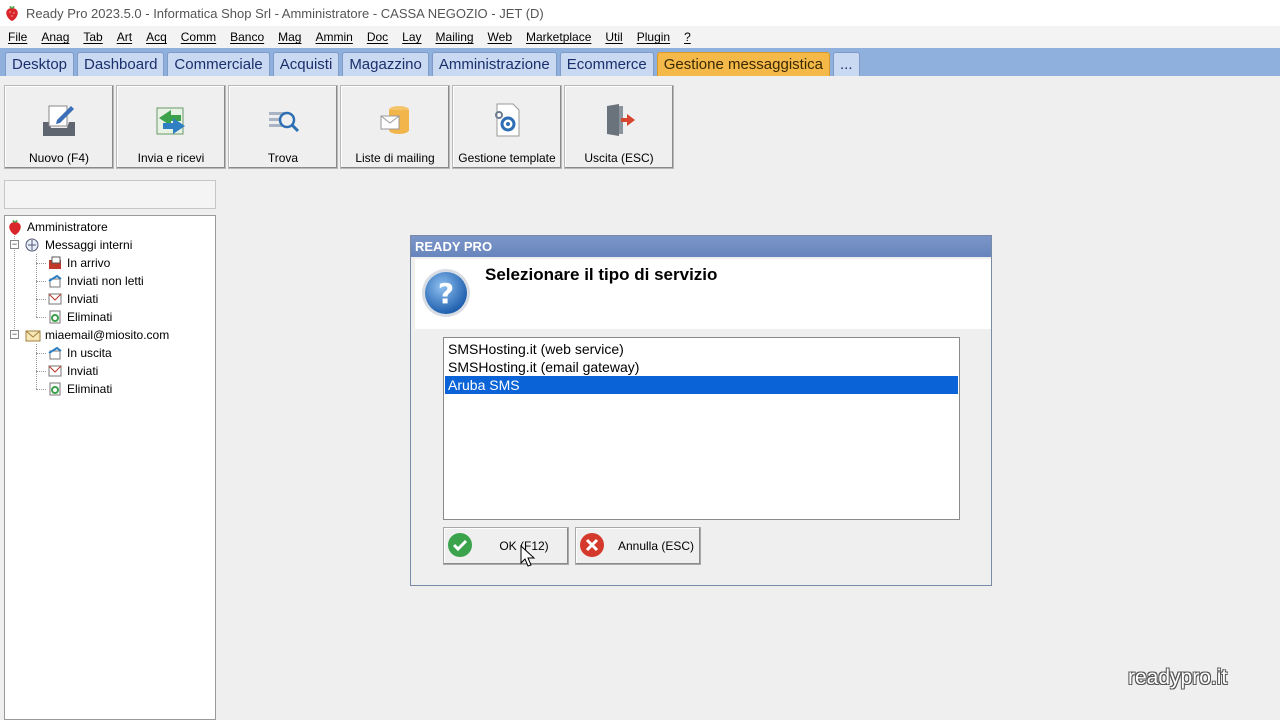 This screenshot has height=720, width=1280. I want to click on menu-anag: Anag, so click(55, 37).